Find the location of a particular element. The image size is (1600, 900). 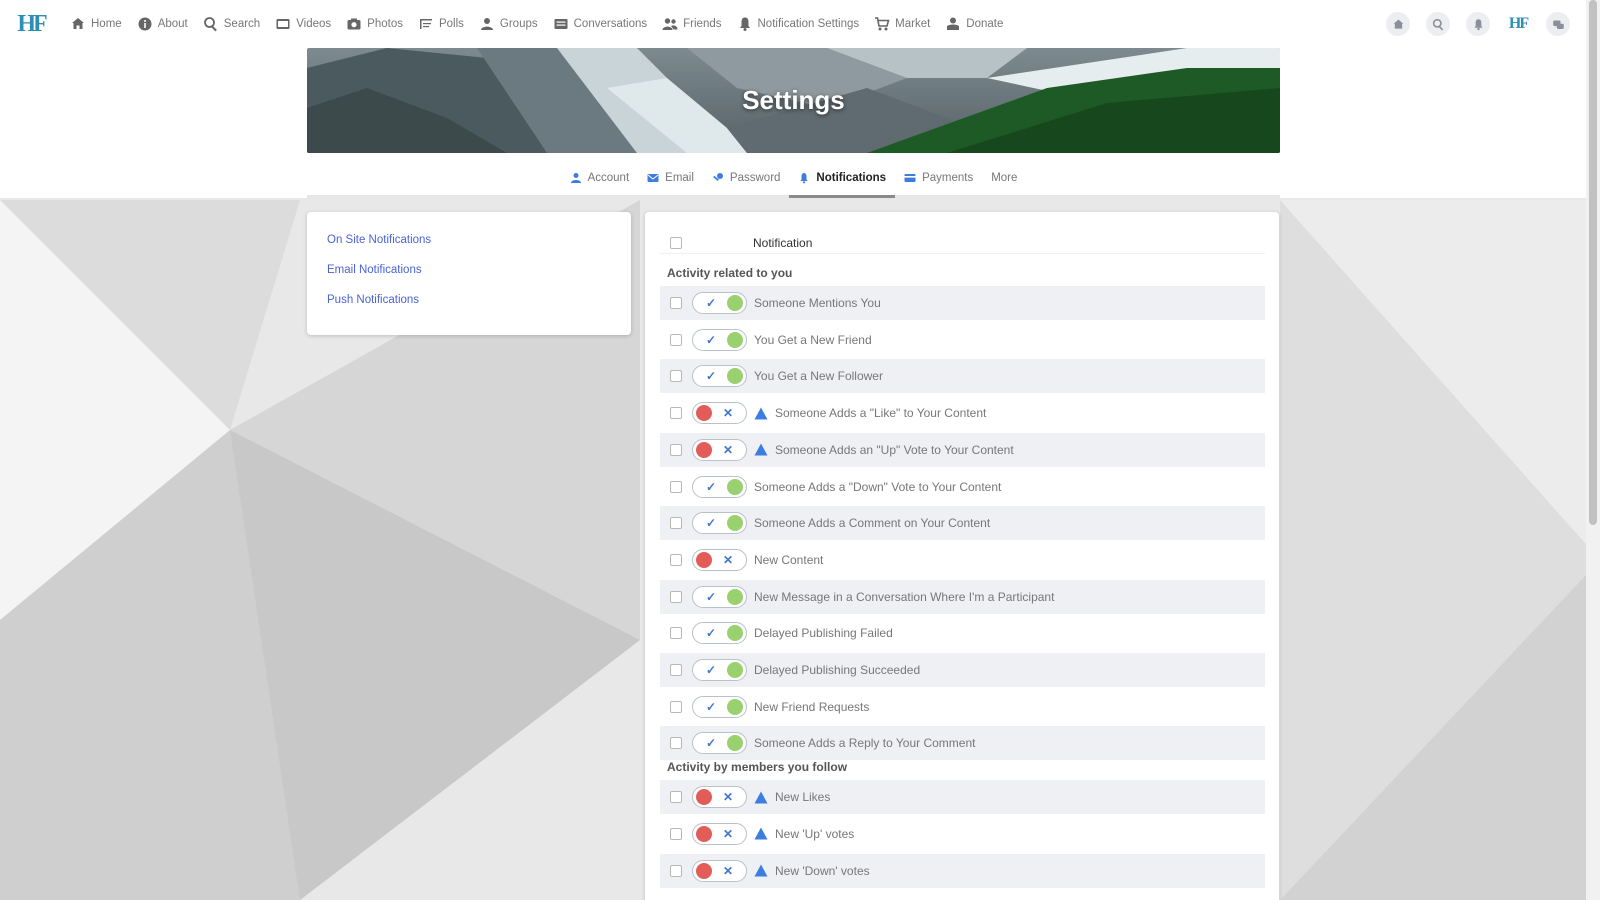

cart-icon is located at coordinates (882, 24).